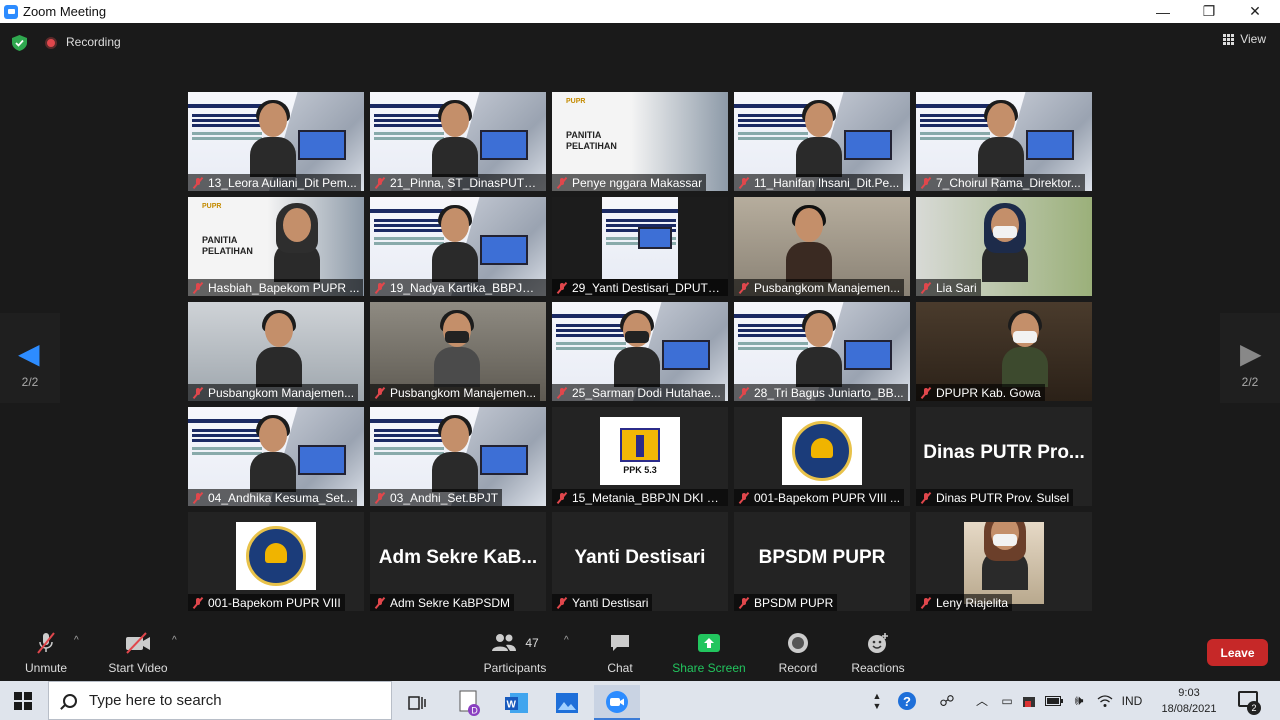  Describe the element at coordinates (276, 561) in the screenshot. I see `participant-tile: 001-Bapekom PUPR VIII` at that location.